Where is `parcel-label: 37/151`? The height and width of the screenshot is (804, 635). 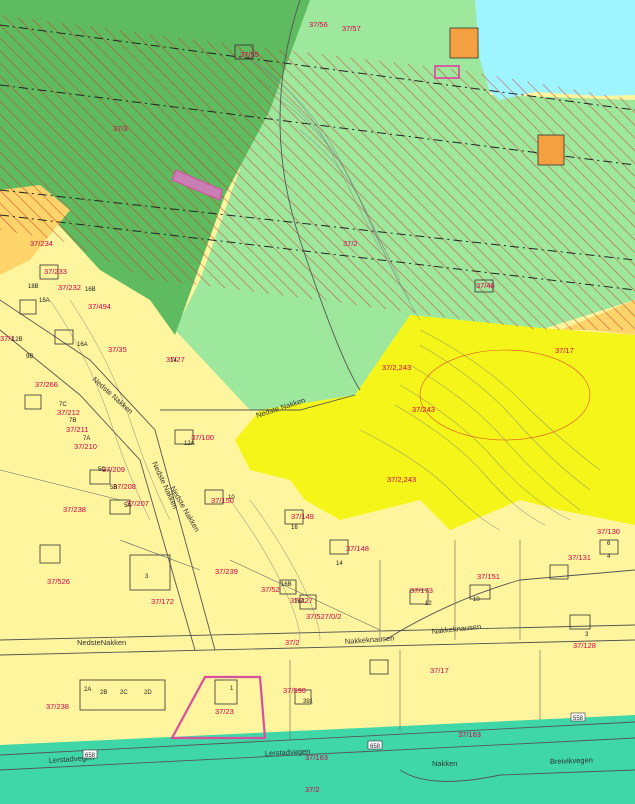 parcel-label: 37/151 is located at coordinates (488, 576).